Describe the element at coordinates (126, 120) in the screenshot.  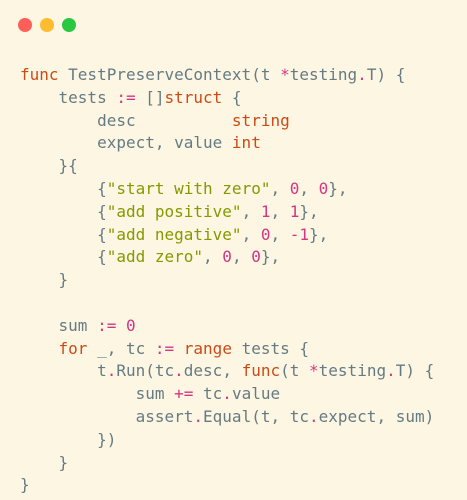
I see `code-token: desc` at that location.